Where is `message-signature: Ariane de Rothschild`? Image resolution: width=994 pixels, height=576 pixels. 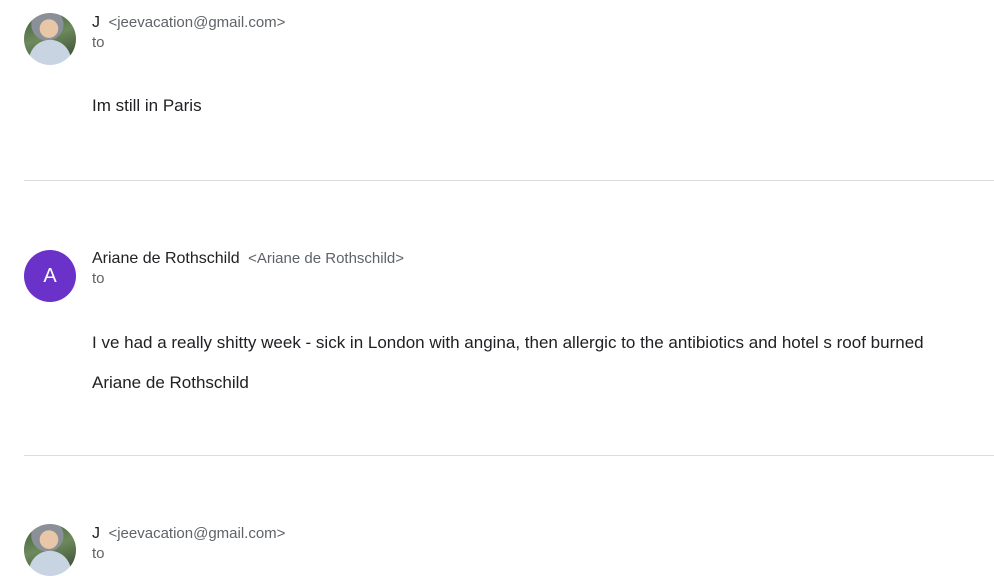 message-signature: Ariane de Rothschild is located at coordinates (170, 382).